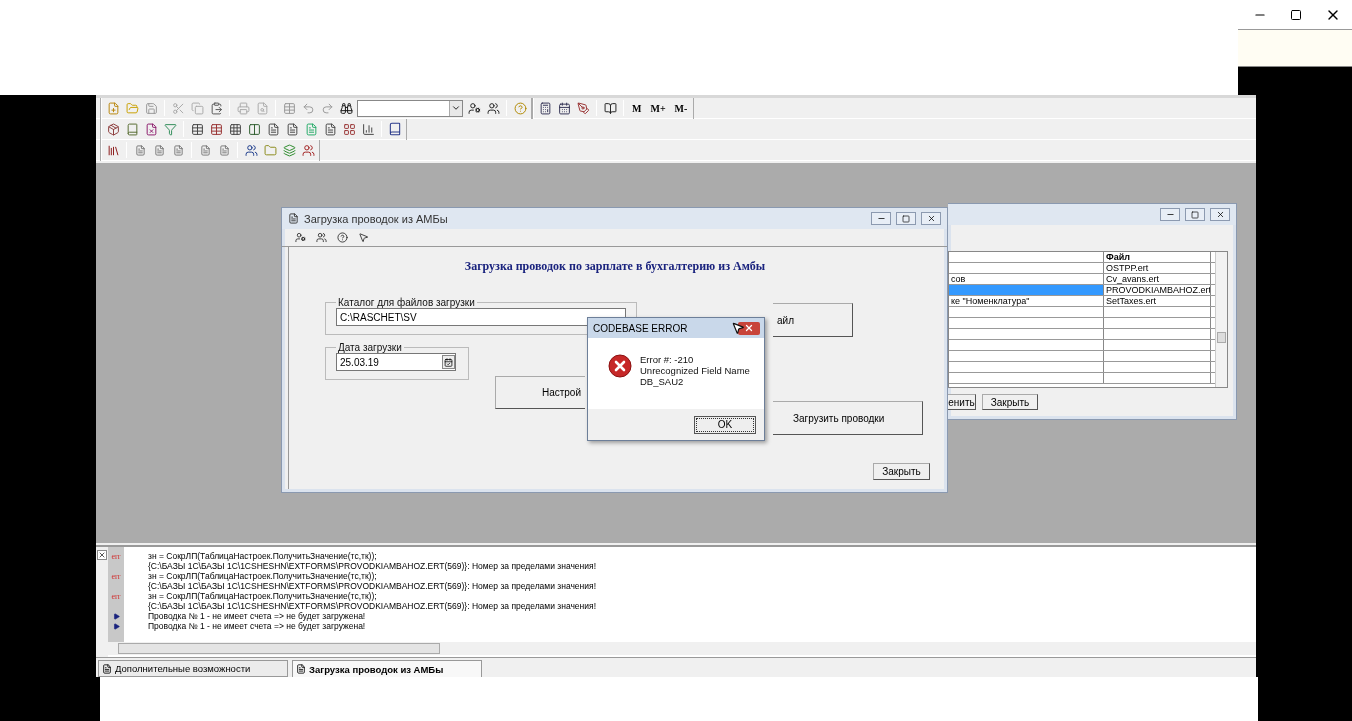 This screenshot has width=1352, height=721. What do you see at coordinates (583, 108) in the screenshot?
I see `pen-icon` at bounding box center [583, 108].